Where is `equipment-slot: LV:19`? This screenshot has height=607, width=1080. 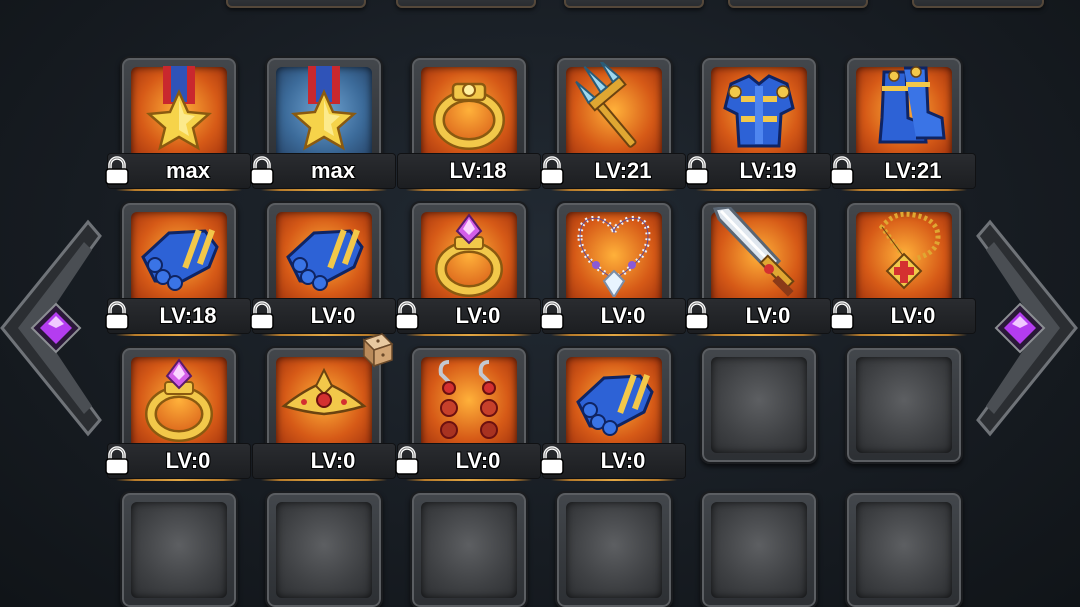 equipment-slot: LV:19 is located at coordinates (757, 123).